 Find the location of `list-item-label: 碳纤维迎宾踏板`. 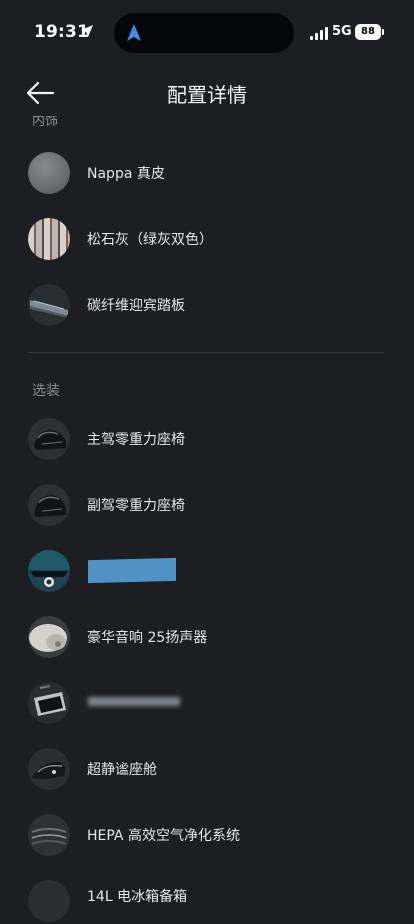

list-item-label: 碳纤维迎宾踏板 is located at coordinates (136, 306).